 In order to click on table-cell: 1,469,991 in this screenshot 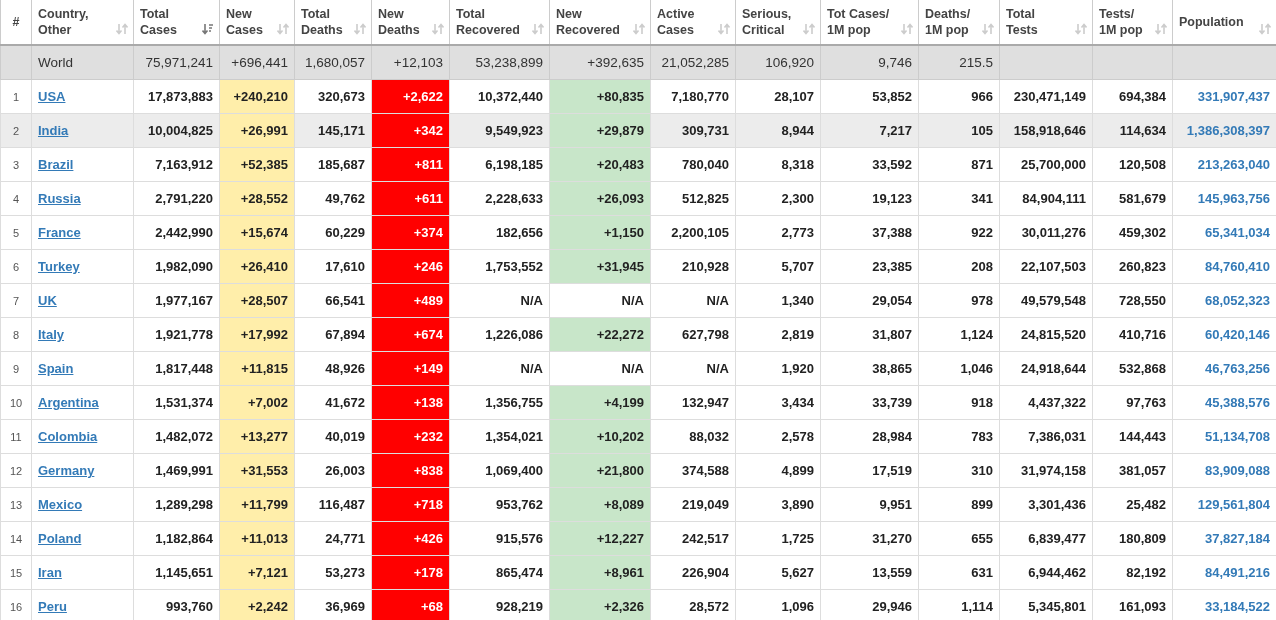, I will do `click(176, 470)`.